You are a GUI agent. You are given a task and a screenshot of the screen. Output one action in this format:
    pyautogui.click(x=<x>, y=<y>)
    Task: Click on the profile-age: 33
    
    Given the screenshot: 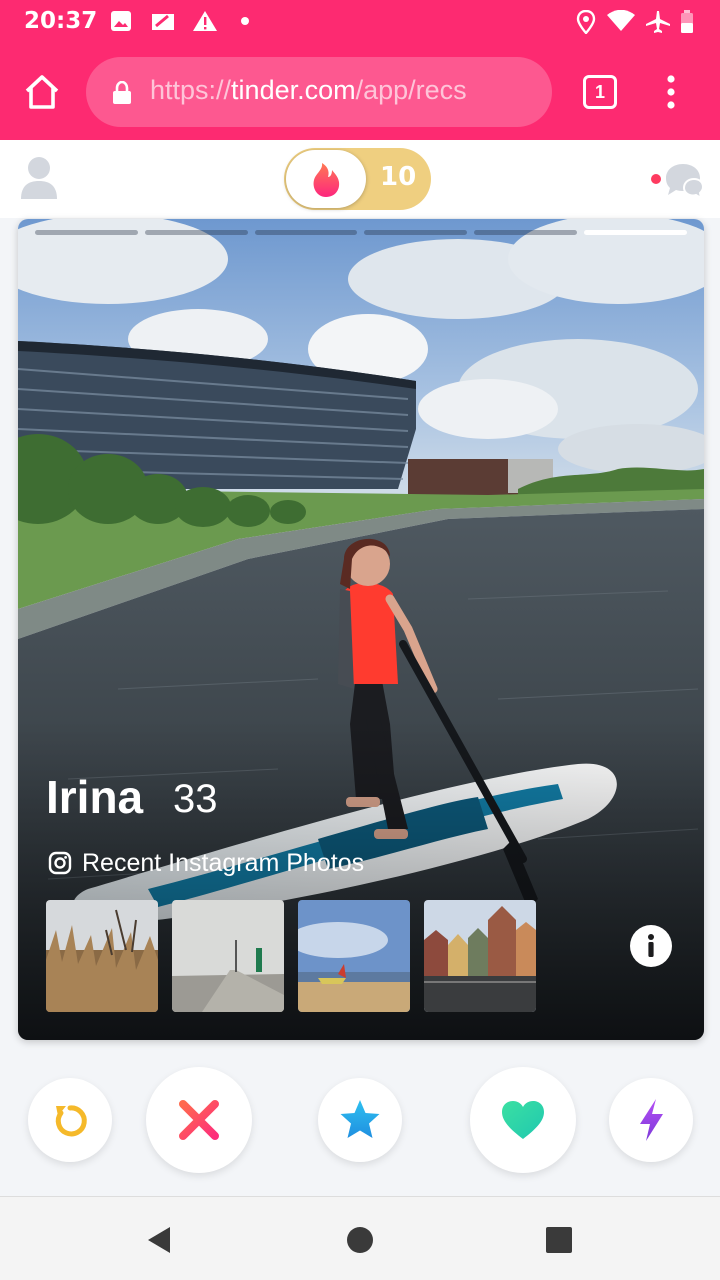 What is the action you would take?
    pyautogui.click(x=195, y=799)
    